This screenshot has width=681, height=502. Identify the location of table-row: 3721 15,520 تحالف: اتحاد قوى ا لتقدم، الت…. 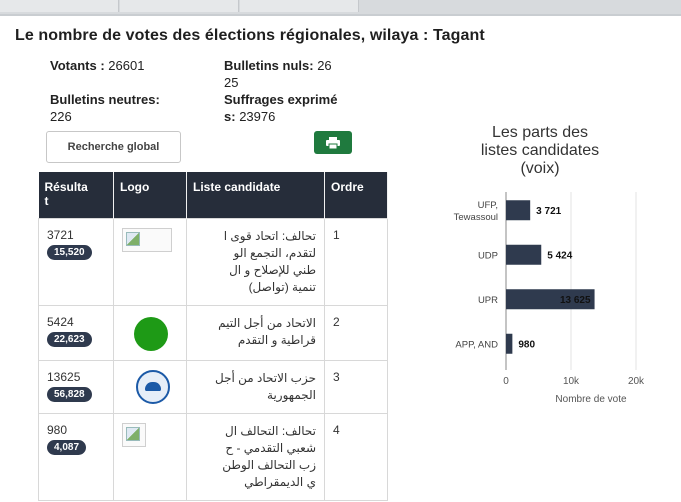
(213, 262).